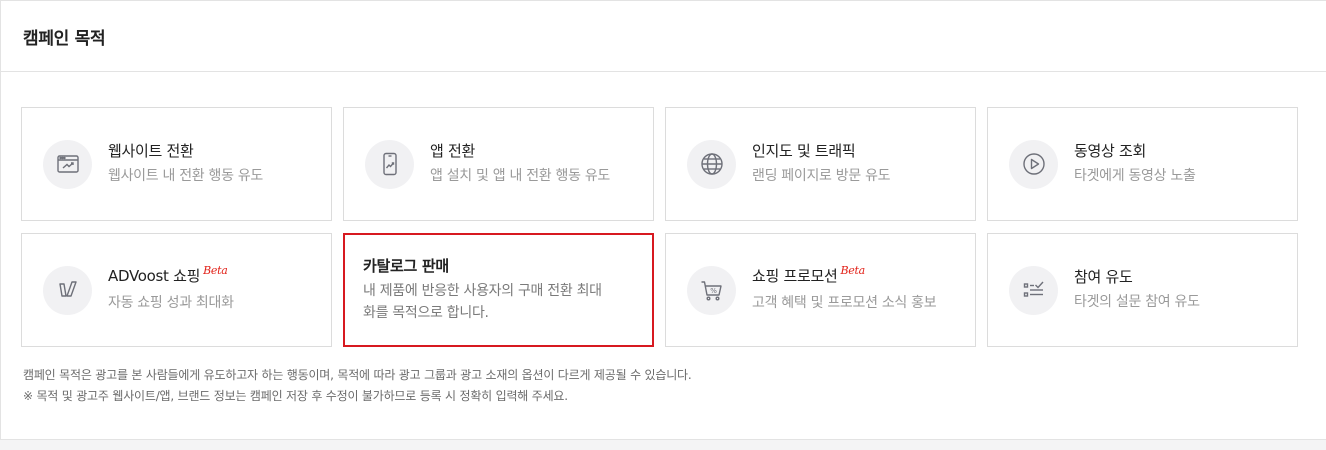 The image size is (1326, 450). What do you see at coordinates (795, 276) in the screenshot?
I see `card-title-text: 쇼핑 프로모션` at bounding box center [795, 276].